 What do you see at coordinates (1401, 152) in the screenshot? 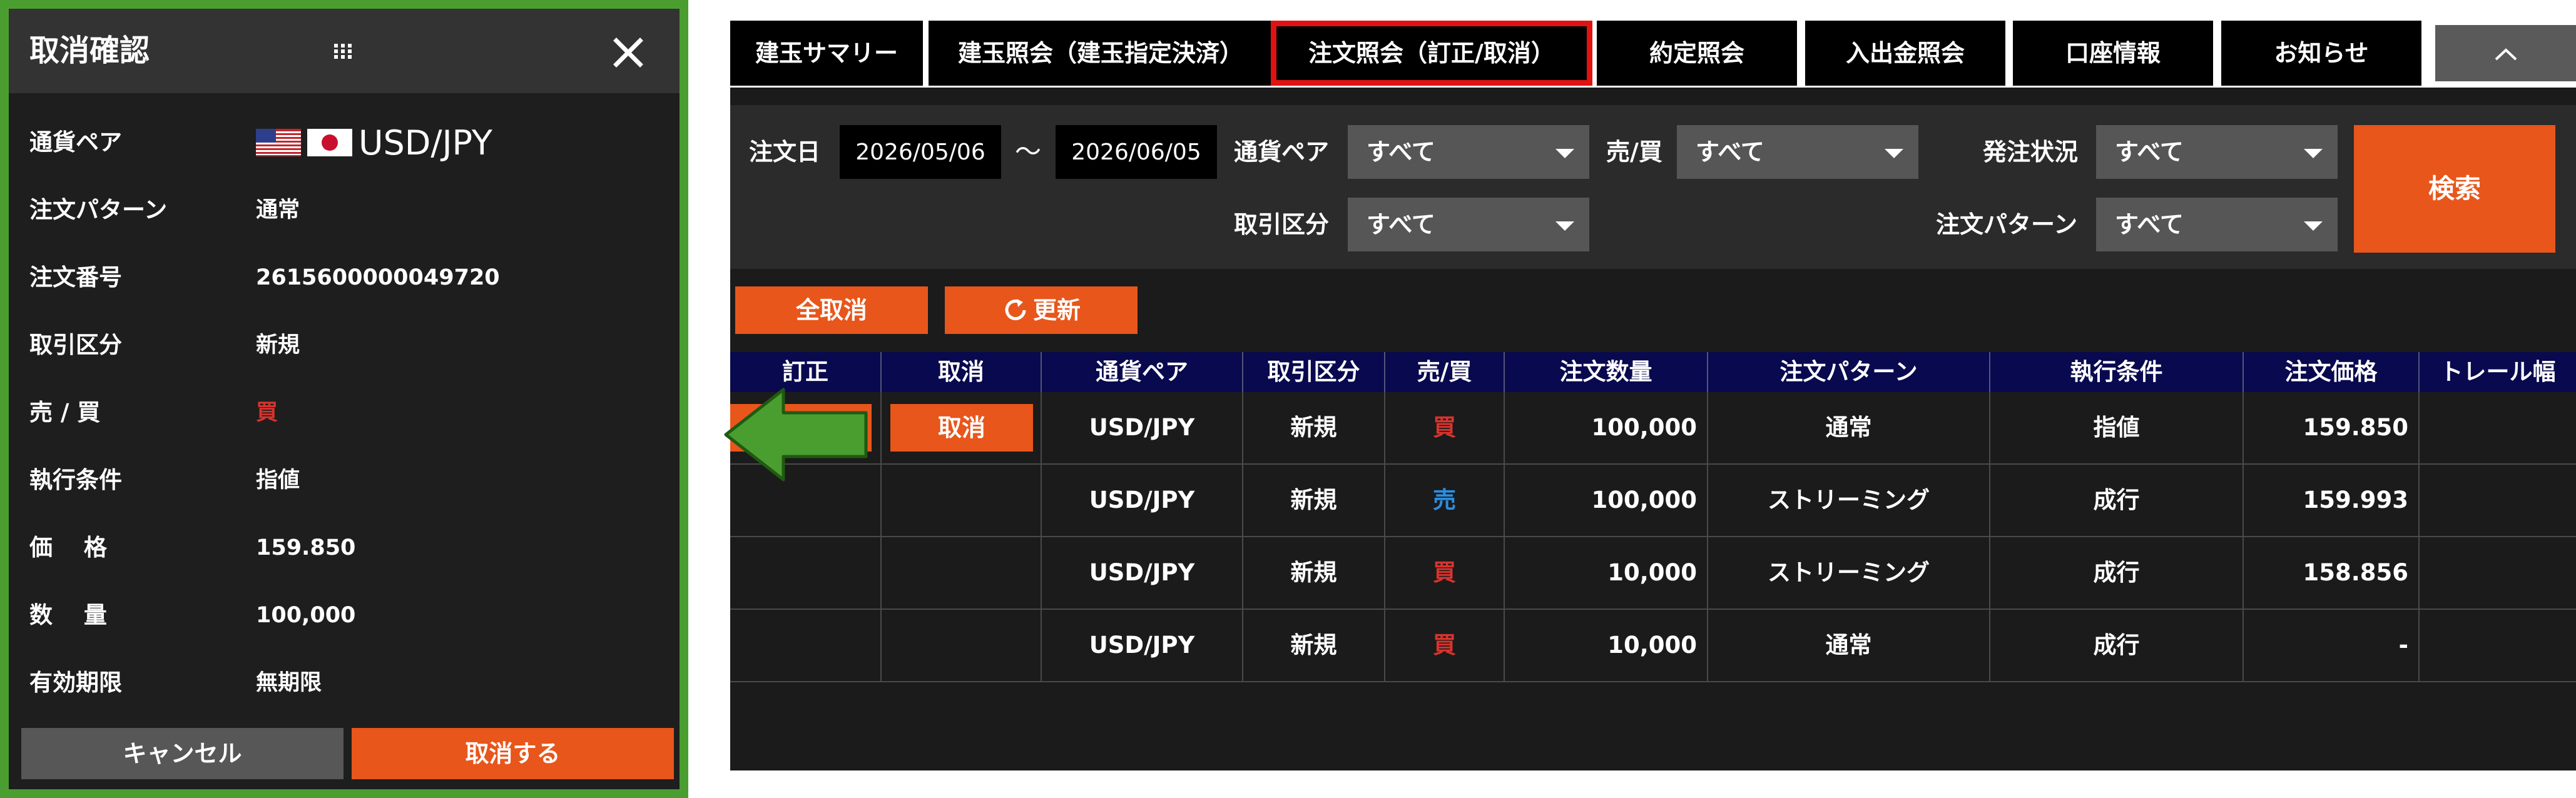
I see `pair-select-value: すべて` at bounding box center [1401, 152].